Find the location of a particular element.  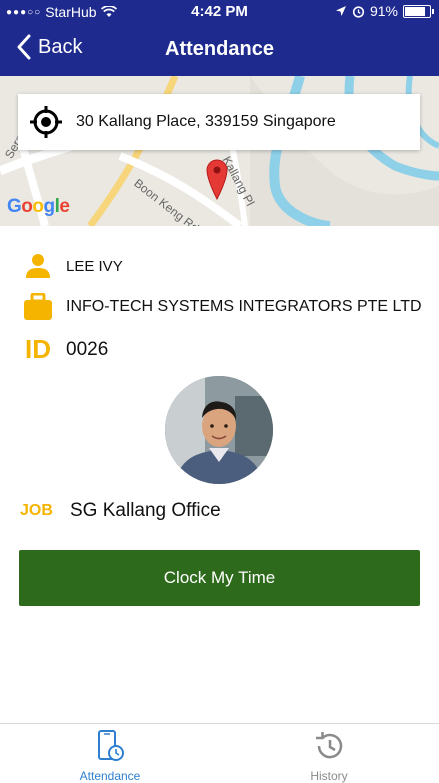

briefcase-icon is located at coordinates (38, 306).